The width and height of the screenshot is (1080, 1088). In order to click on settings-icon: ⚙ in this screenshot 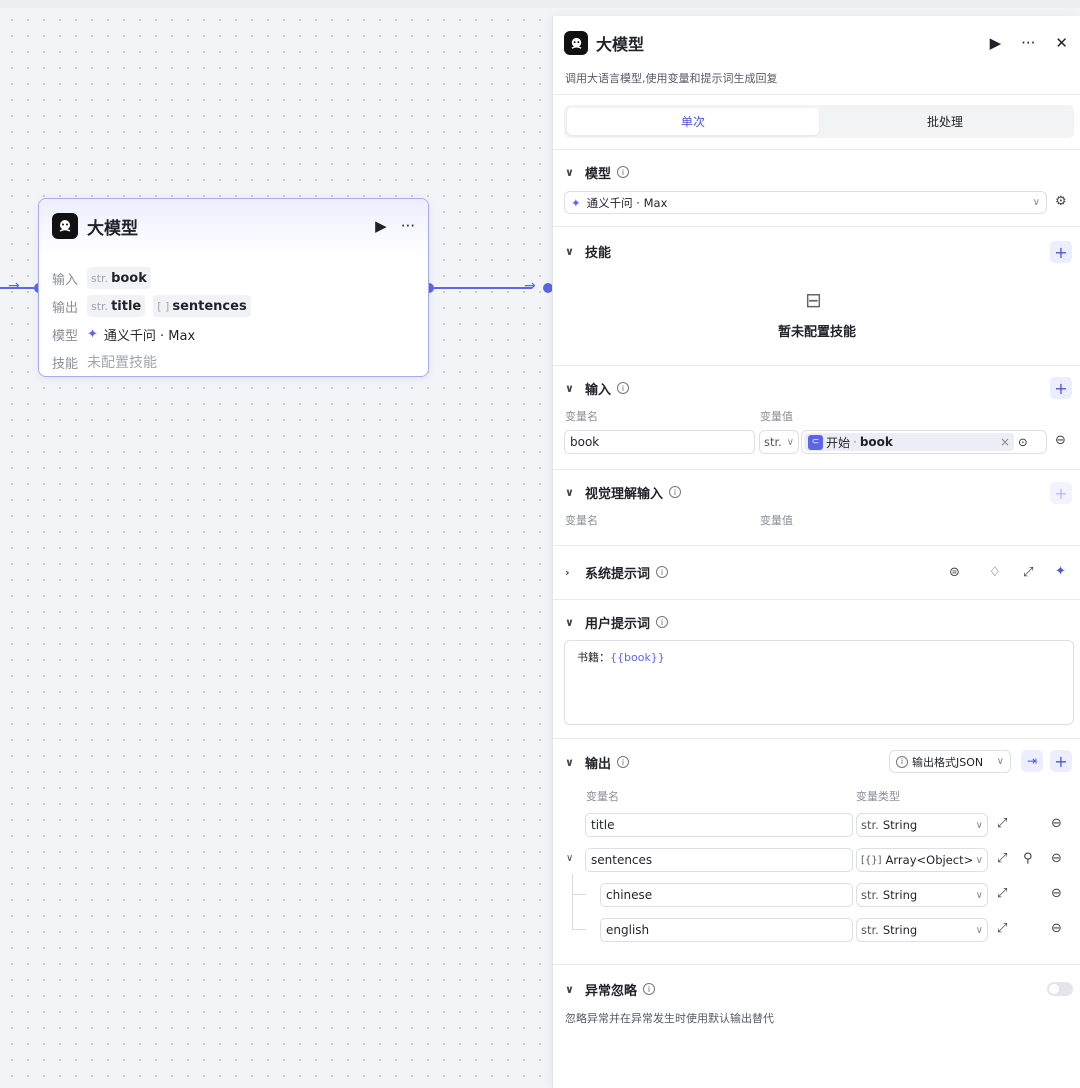, I will do `click(1061, 201)`.